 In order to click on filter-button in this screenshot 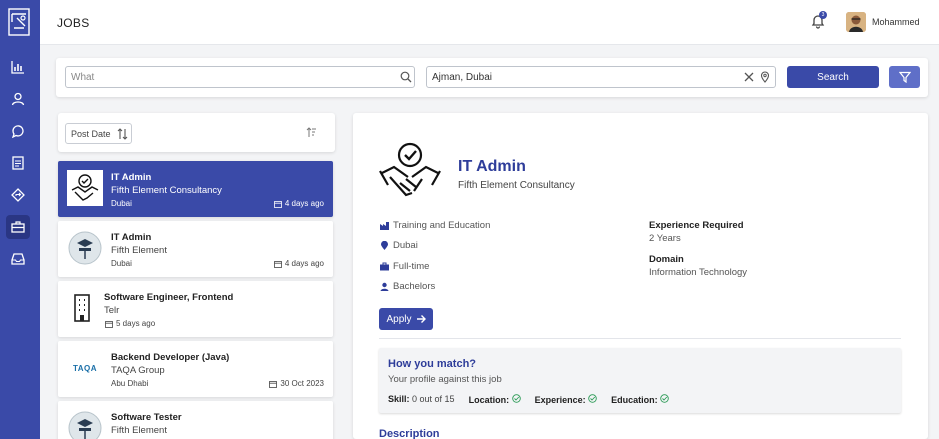, I will do `click(904, 77)`.